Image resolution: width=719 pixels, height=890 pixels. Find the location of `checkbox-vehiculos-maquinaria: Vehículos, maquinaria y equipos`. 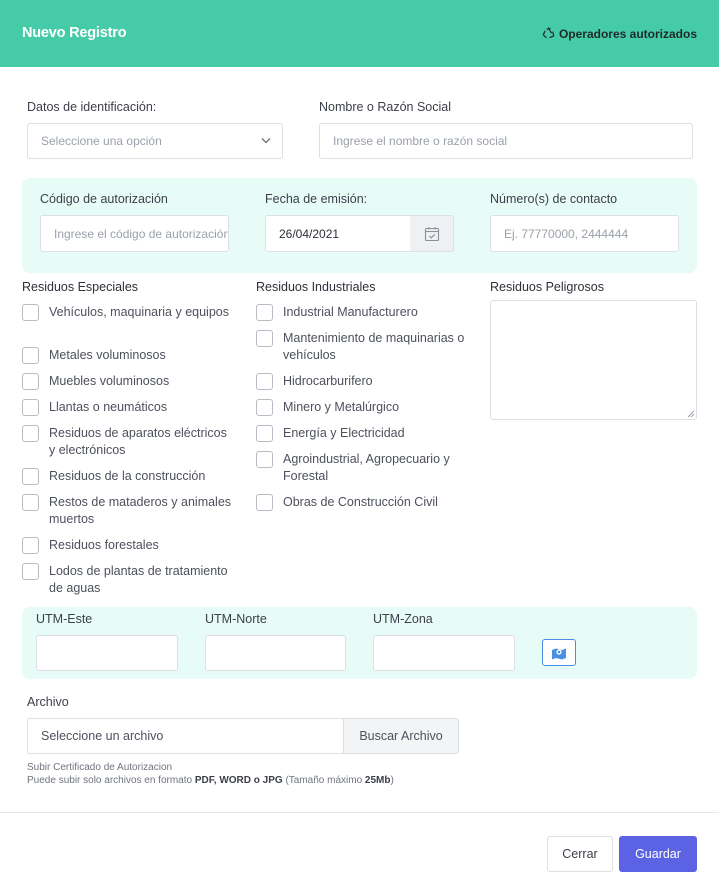

checkbox-vehiculos-maquinaria: Vehículos, maquinaria y equipos is located at coordinates (127, 312).